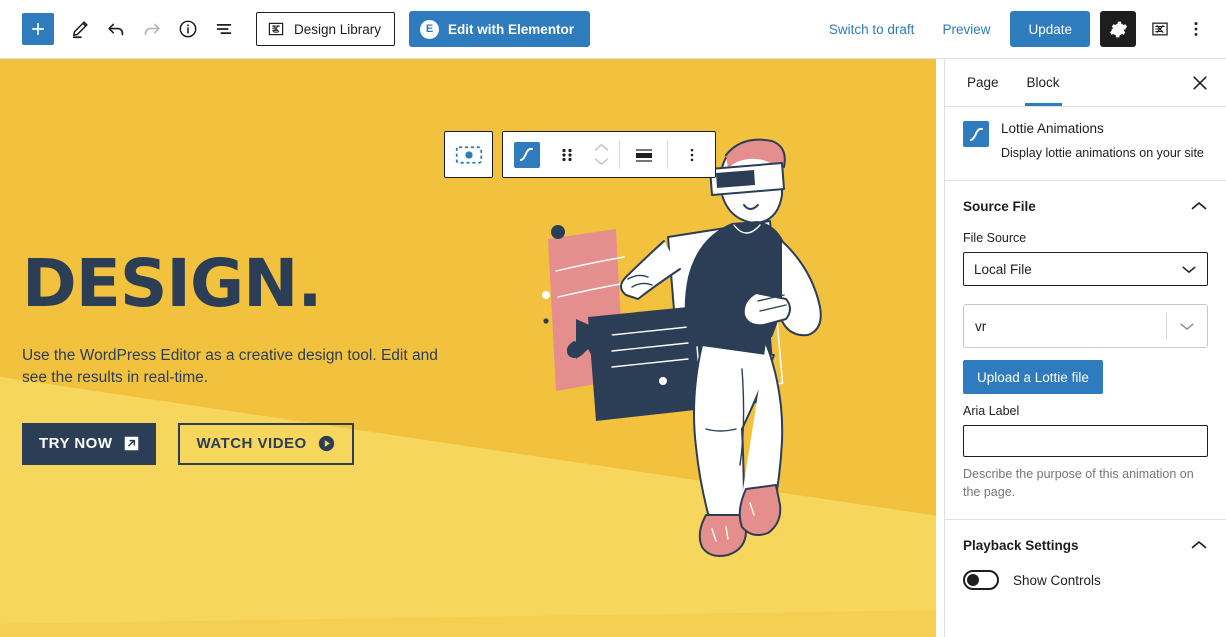 This screenshot has height=637, width=1226. I want to click on watch-video-button: WATCH VIDEO, so click(265, 443).